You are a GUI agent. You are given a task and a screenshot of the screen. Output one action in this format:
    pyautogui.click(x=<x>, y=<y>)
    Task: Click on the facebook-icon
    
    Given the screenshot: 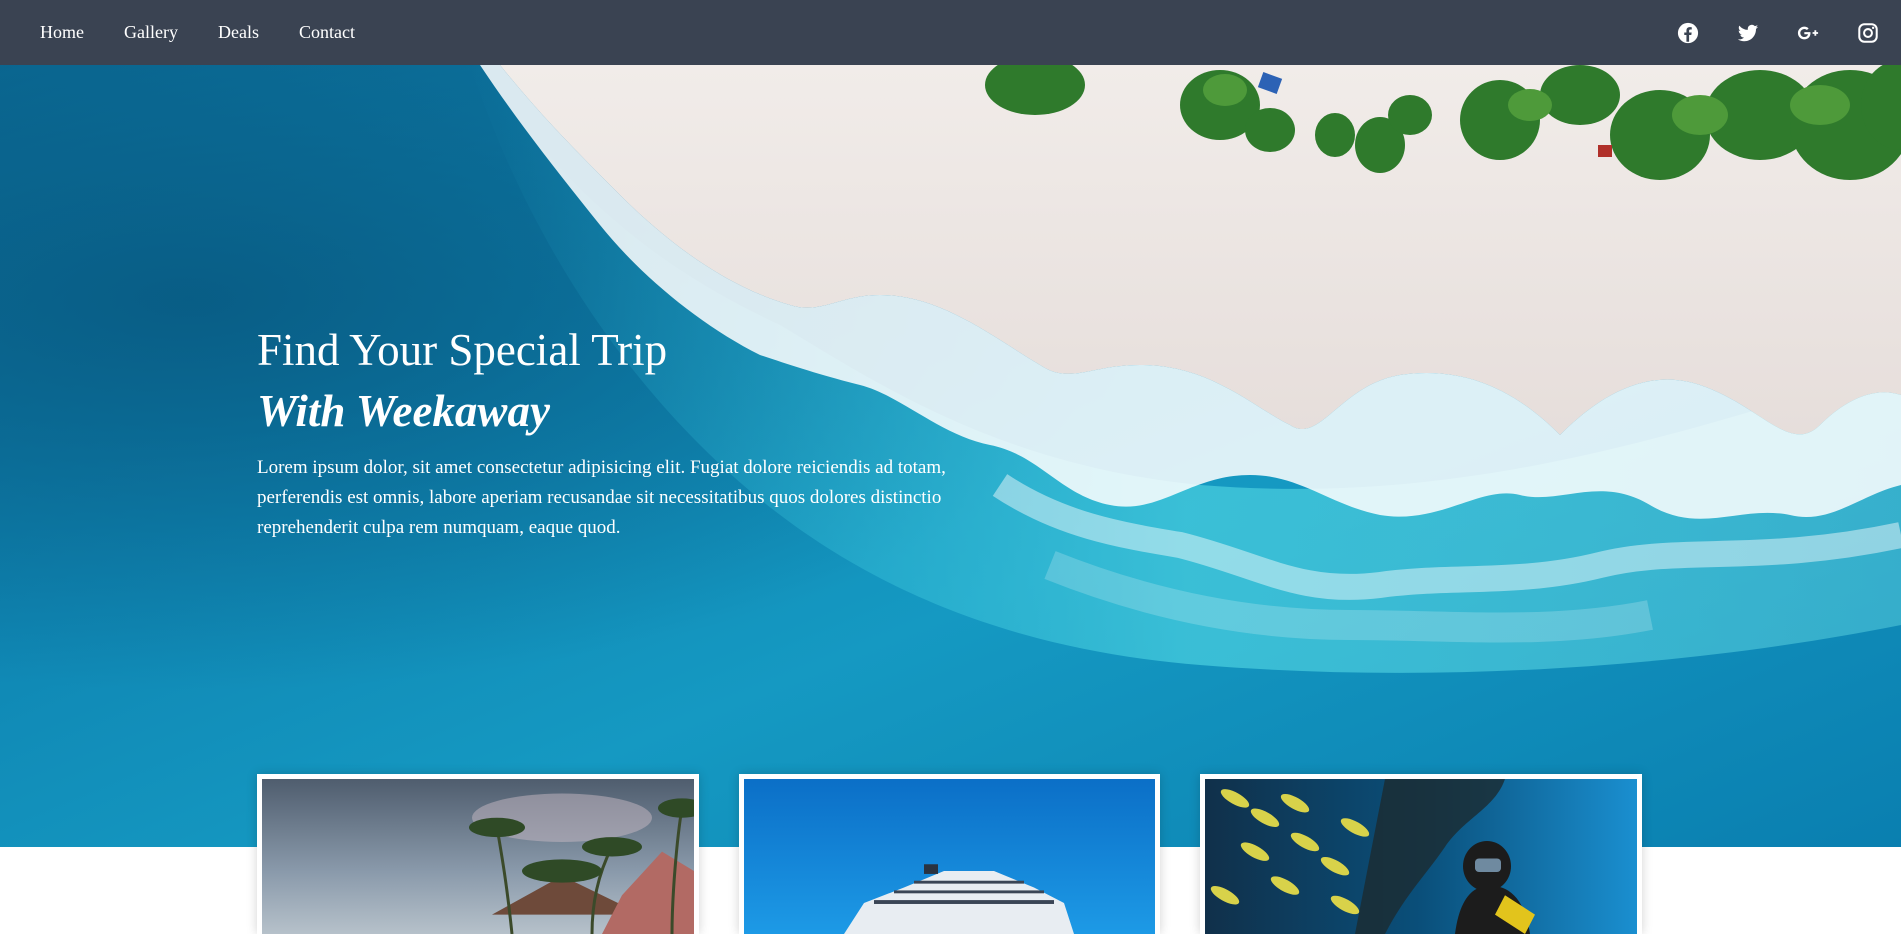 What is the action you would take?
    pyautogui.click(x=1688, y=33)
    